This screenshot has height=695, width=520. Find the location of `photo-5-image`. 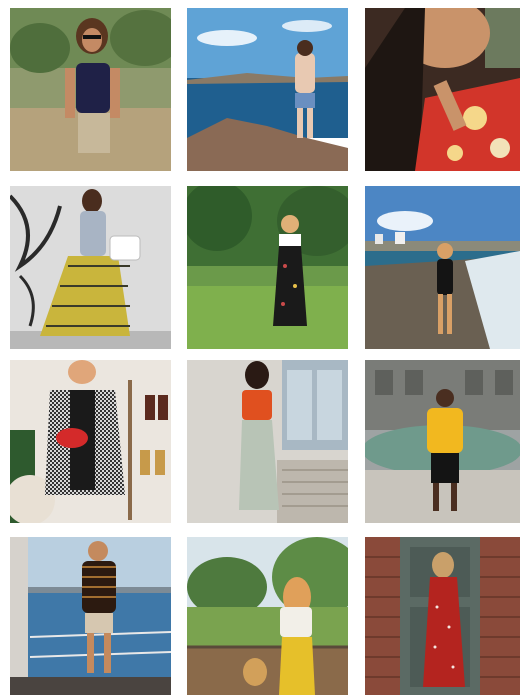

photo-5-image is located at coordinates (267, 267).